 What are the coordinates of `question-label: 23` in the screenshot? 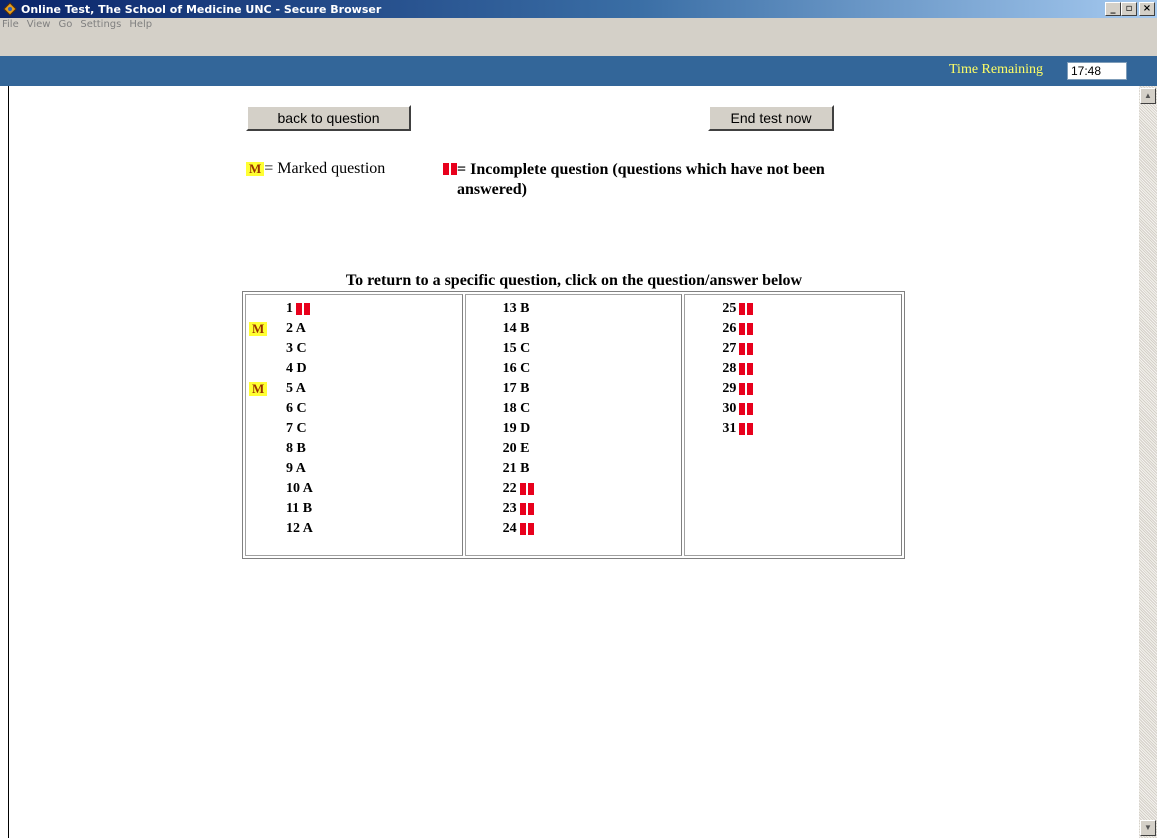 It's located at (518, 509).